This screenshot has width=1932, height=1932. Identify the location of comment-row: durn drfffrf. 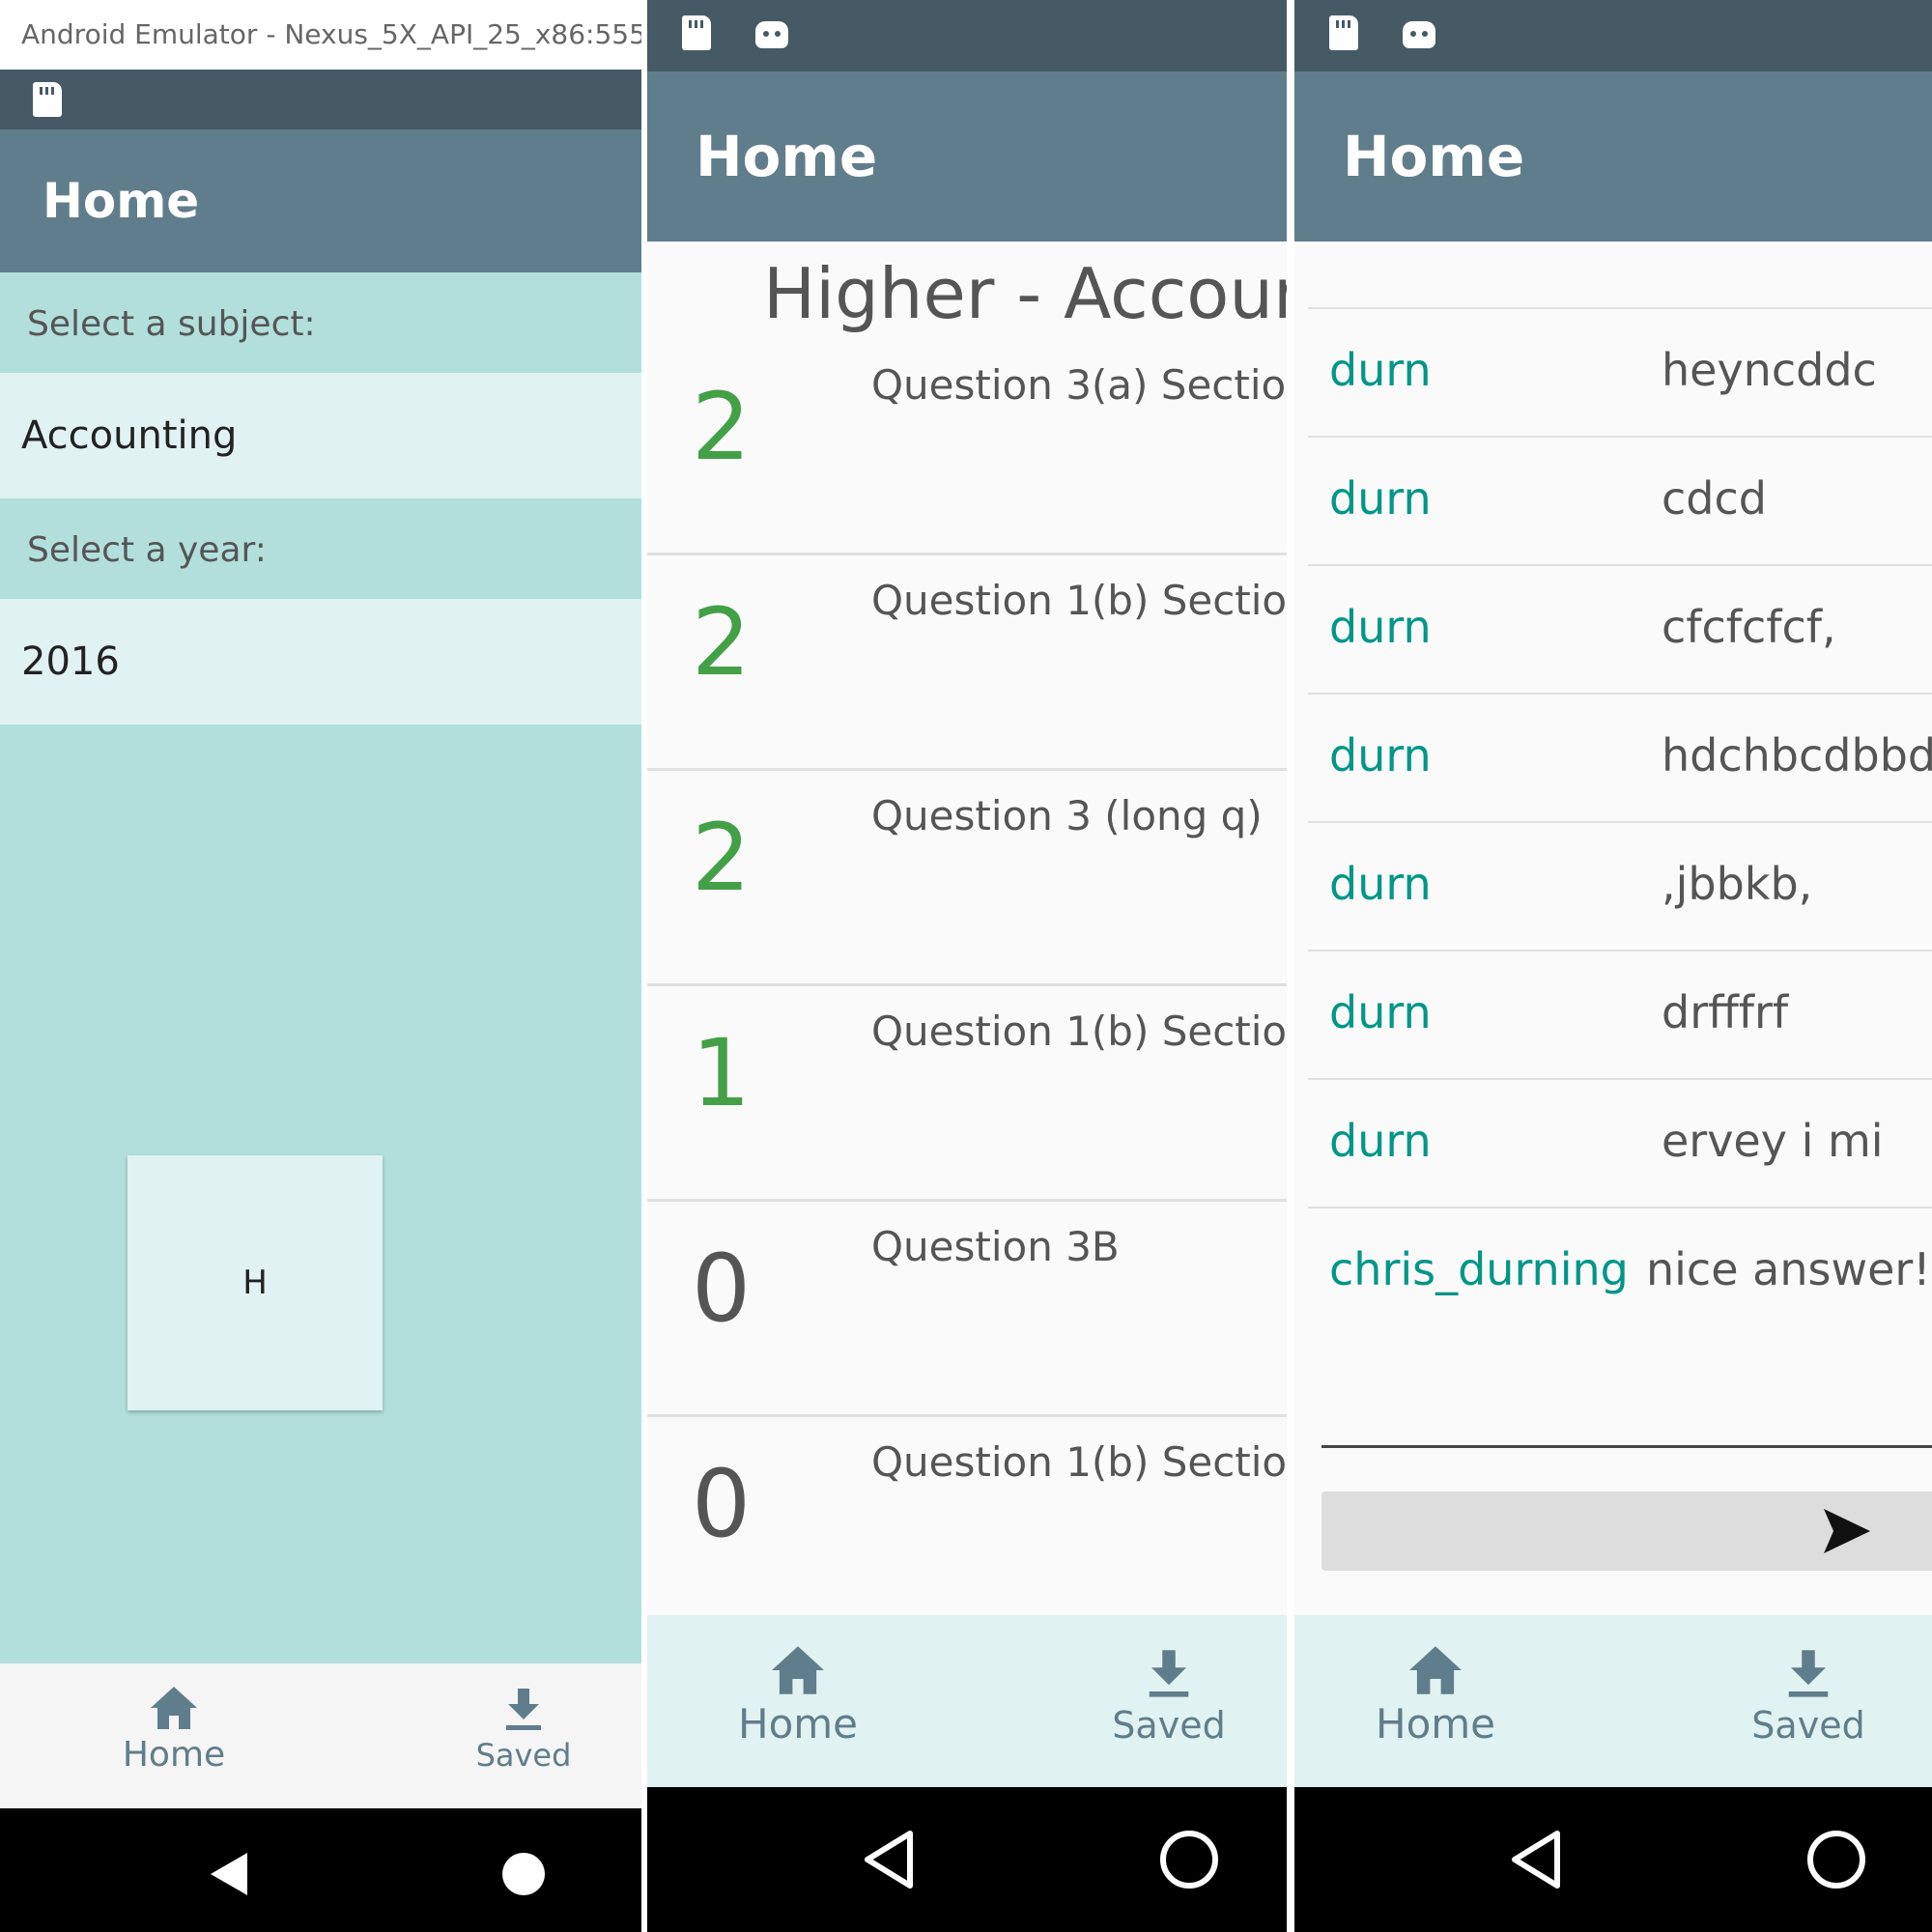
(1620, 1014).